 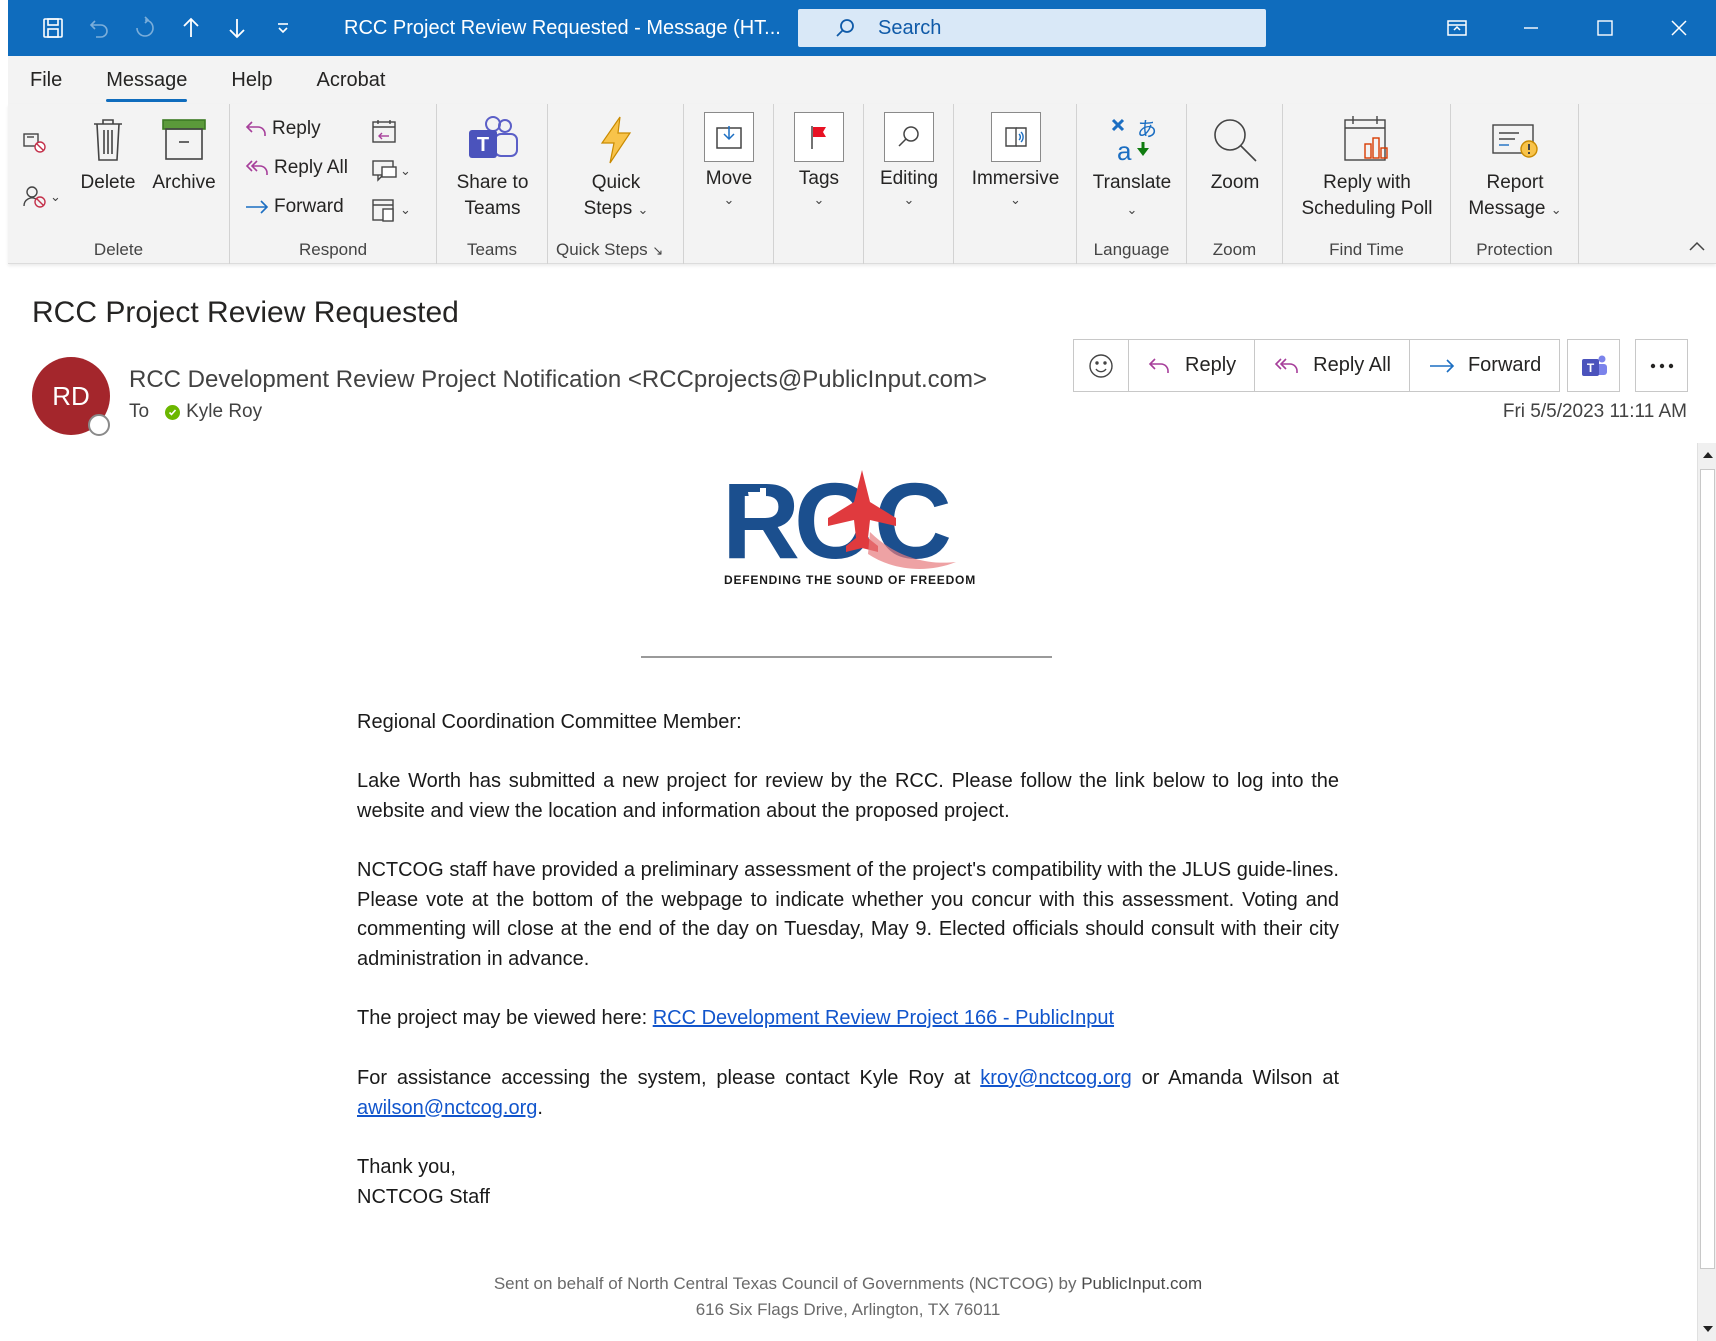 What do you see at coordinates (256, 167) in the screenshot?
I see `reply-all-icon` at bounding box center [256, 167].